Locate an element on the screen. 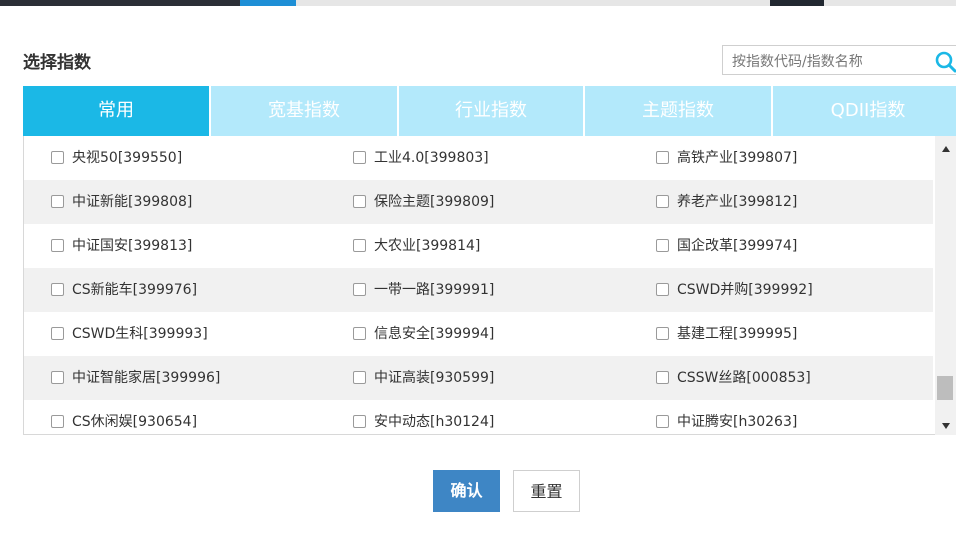  reset-button: 重置 is located at coordinates (546, 491).